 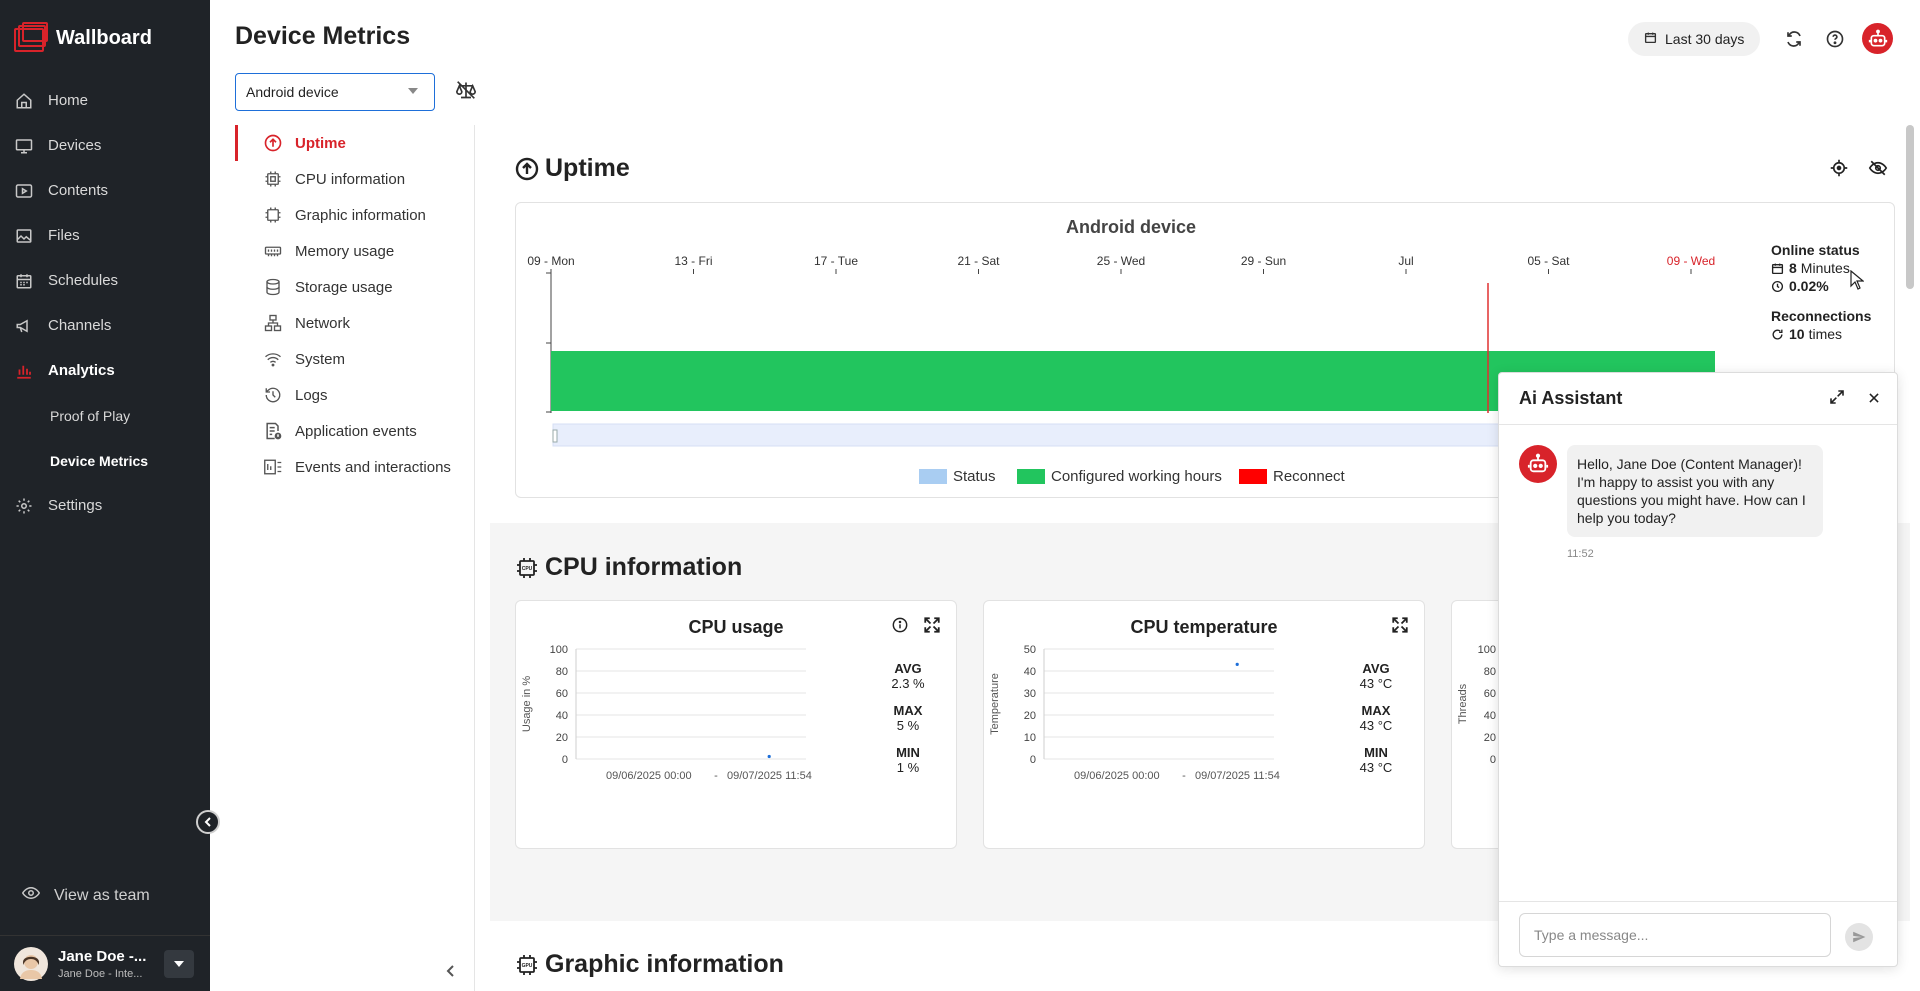 What do you see at coordinates (1030, 716) in the screenshot?
I see `y-tick-label: 20` at bounding box center [1030, 716].